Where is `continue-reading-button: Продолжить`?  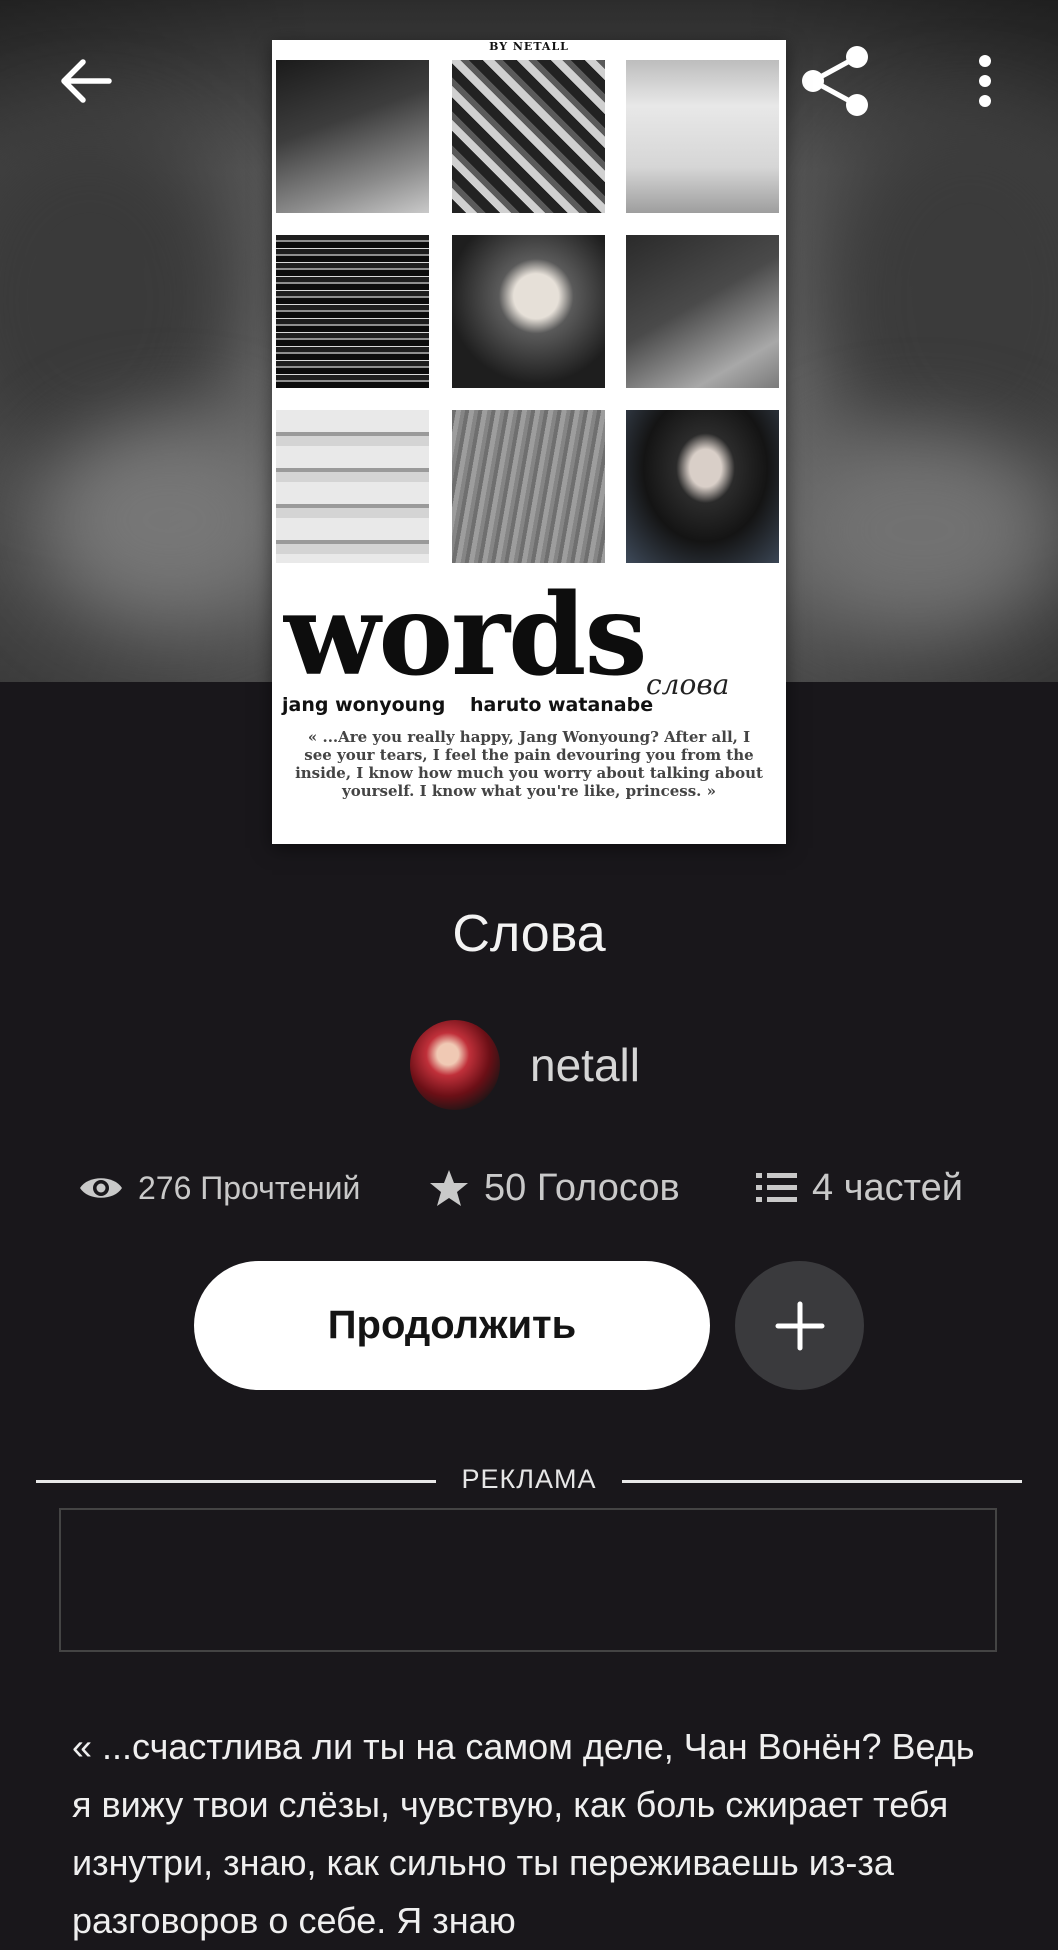 continue-reading-button: Продолжить is located at coordinates (452, 1325).